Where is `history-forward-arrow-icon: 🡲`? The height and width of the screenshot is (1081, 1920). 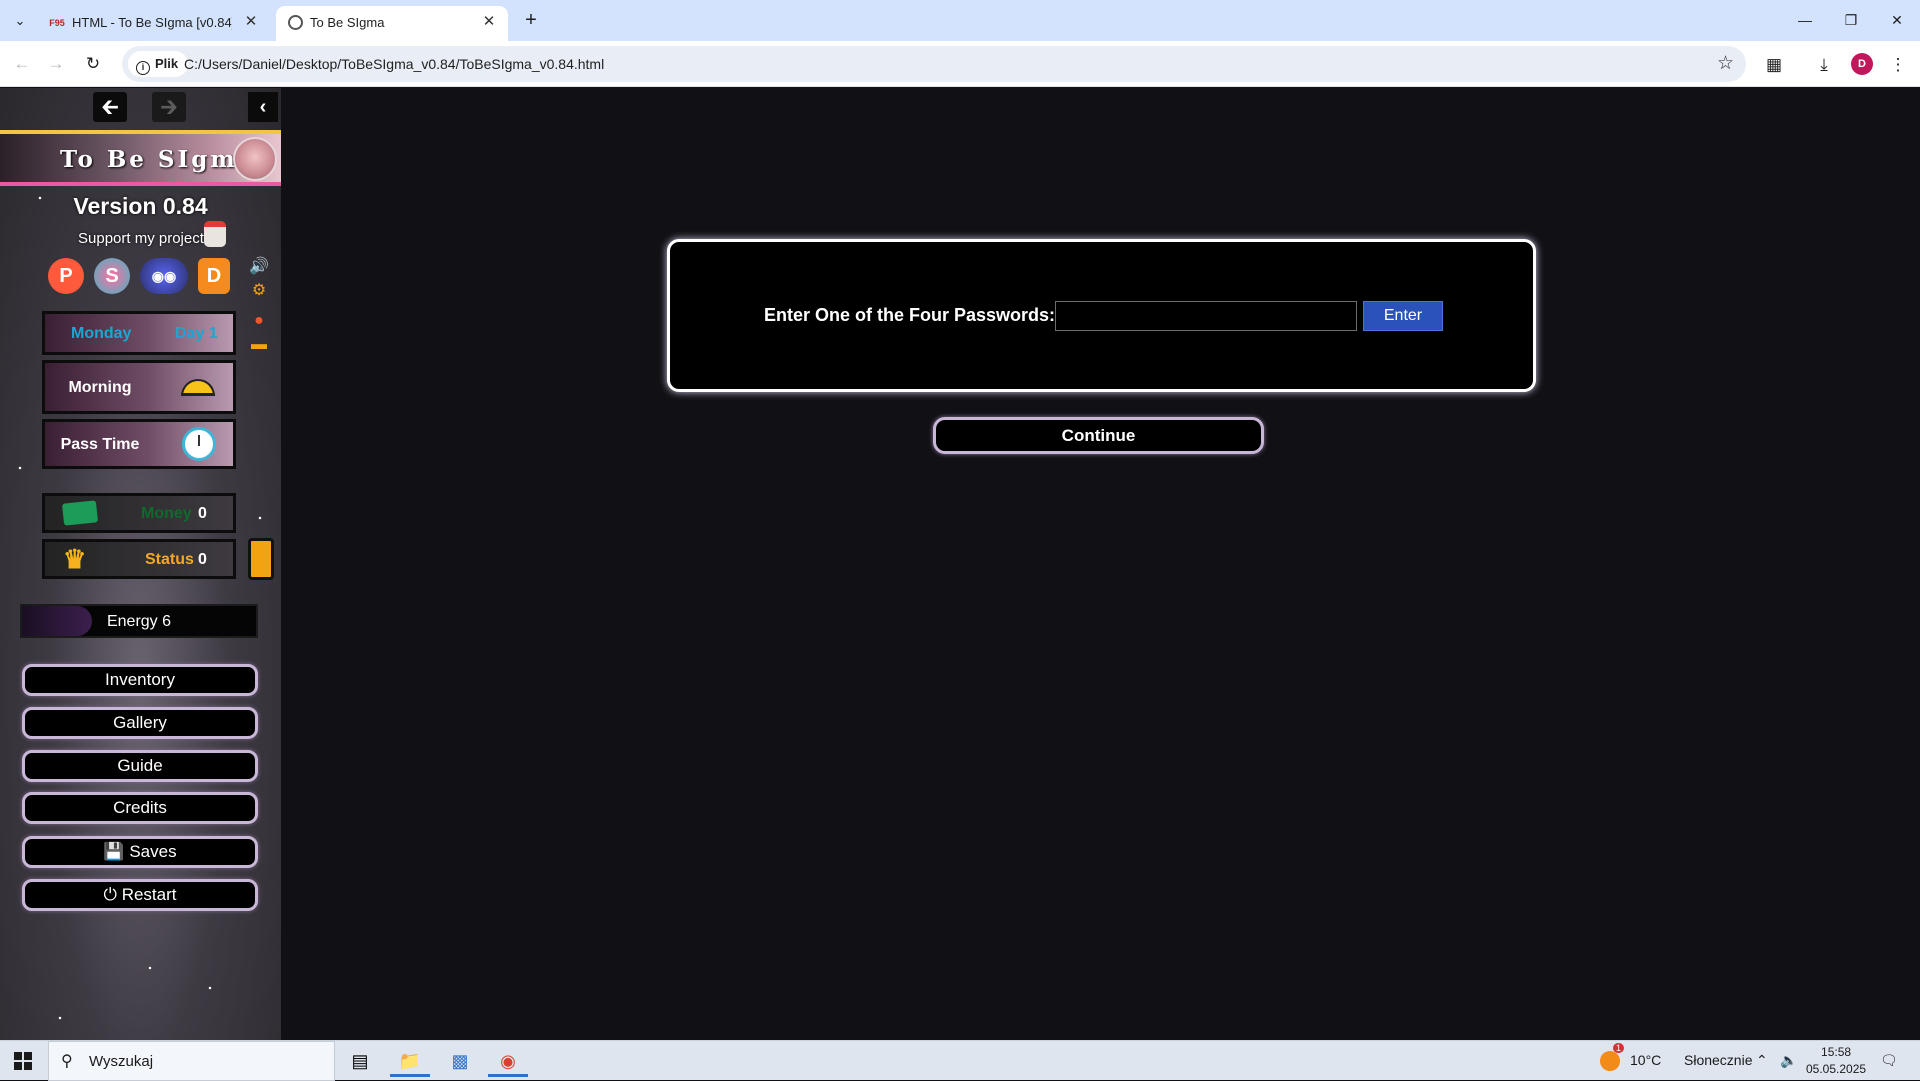
history-forward-arrow-icon: 🡲 is located at coordinates (169, 107).